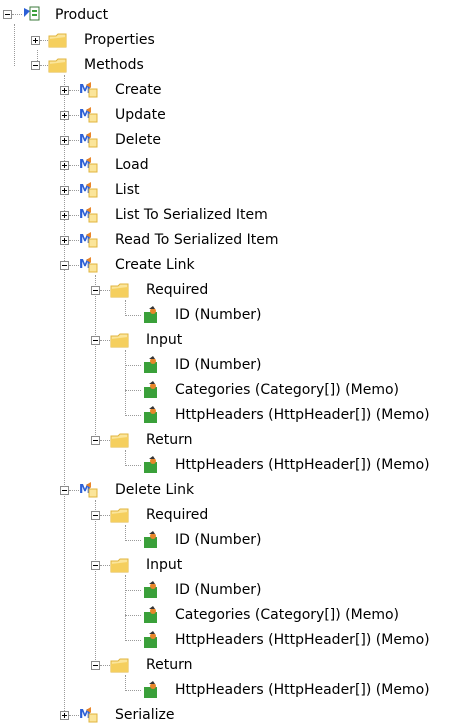 This screenshot has height=727, width=455. What do you see at coordinates (197, 240) in the screenshot?
I see `node-label: Read To Serialized Item` at bounding box center [197, 240].